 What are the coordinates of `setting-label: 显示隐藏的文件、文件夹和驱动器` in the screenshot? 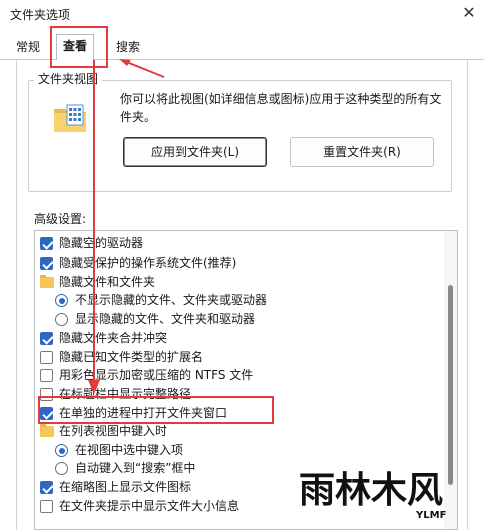 It's located at (165, 319).